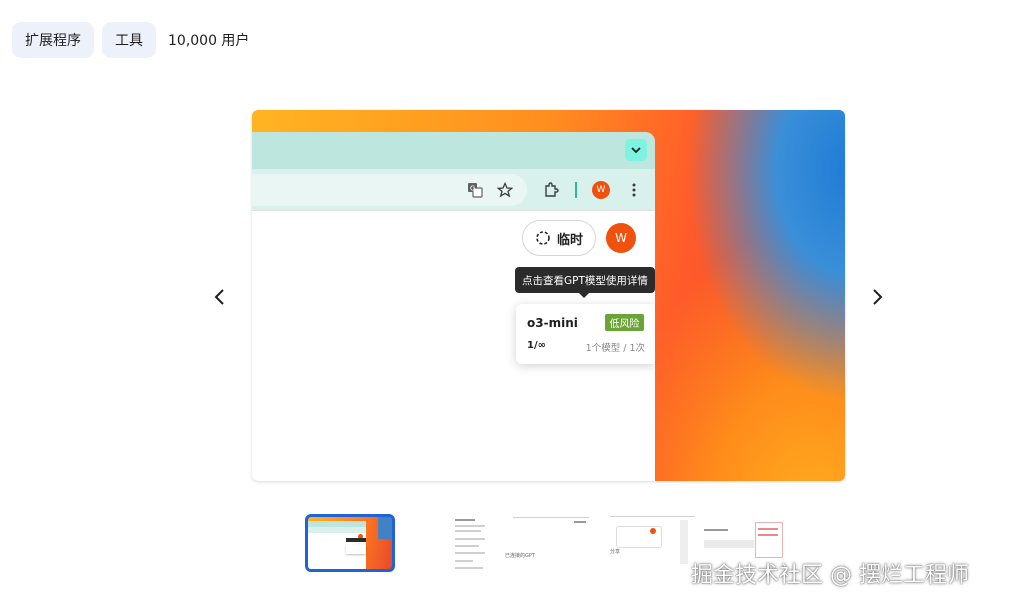 Image resolution: width=1020 pixels, height=605 pixels. Describe the element at coordinates (523, 543) in the screenshot. I see `thumbnail-2: 已连接的GPT` at that location.